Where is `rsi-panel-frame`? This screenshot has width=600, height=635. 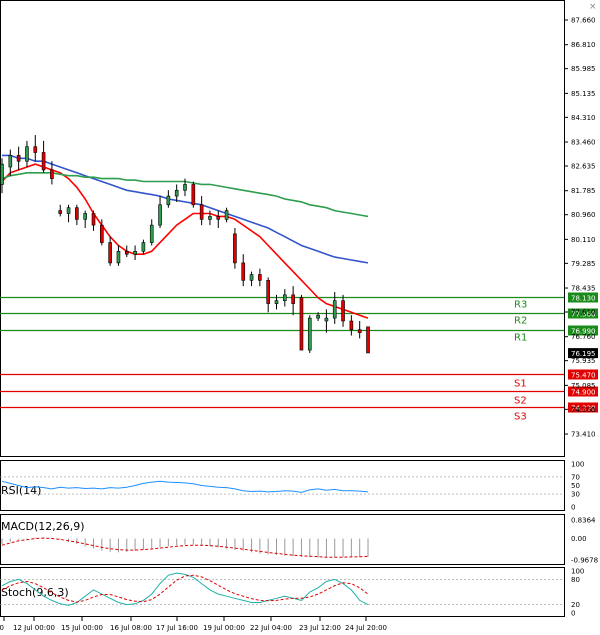
rsi-panel-frame is located at coordinates (282, 485).